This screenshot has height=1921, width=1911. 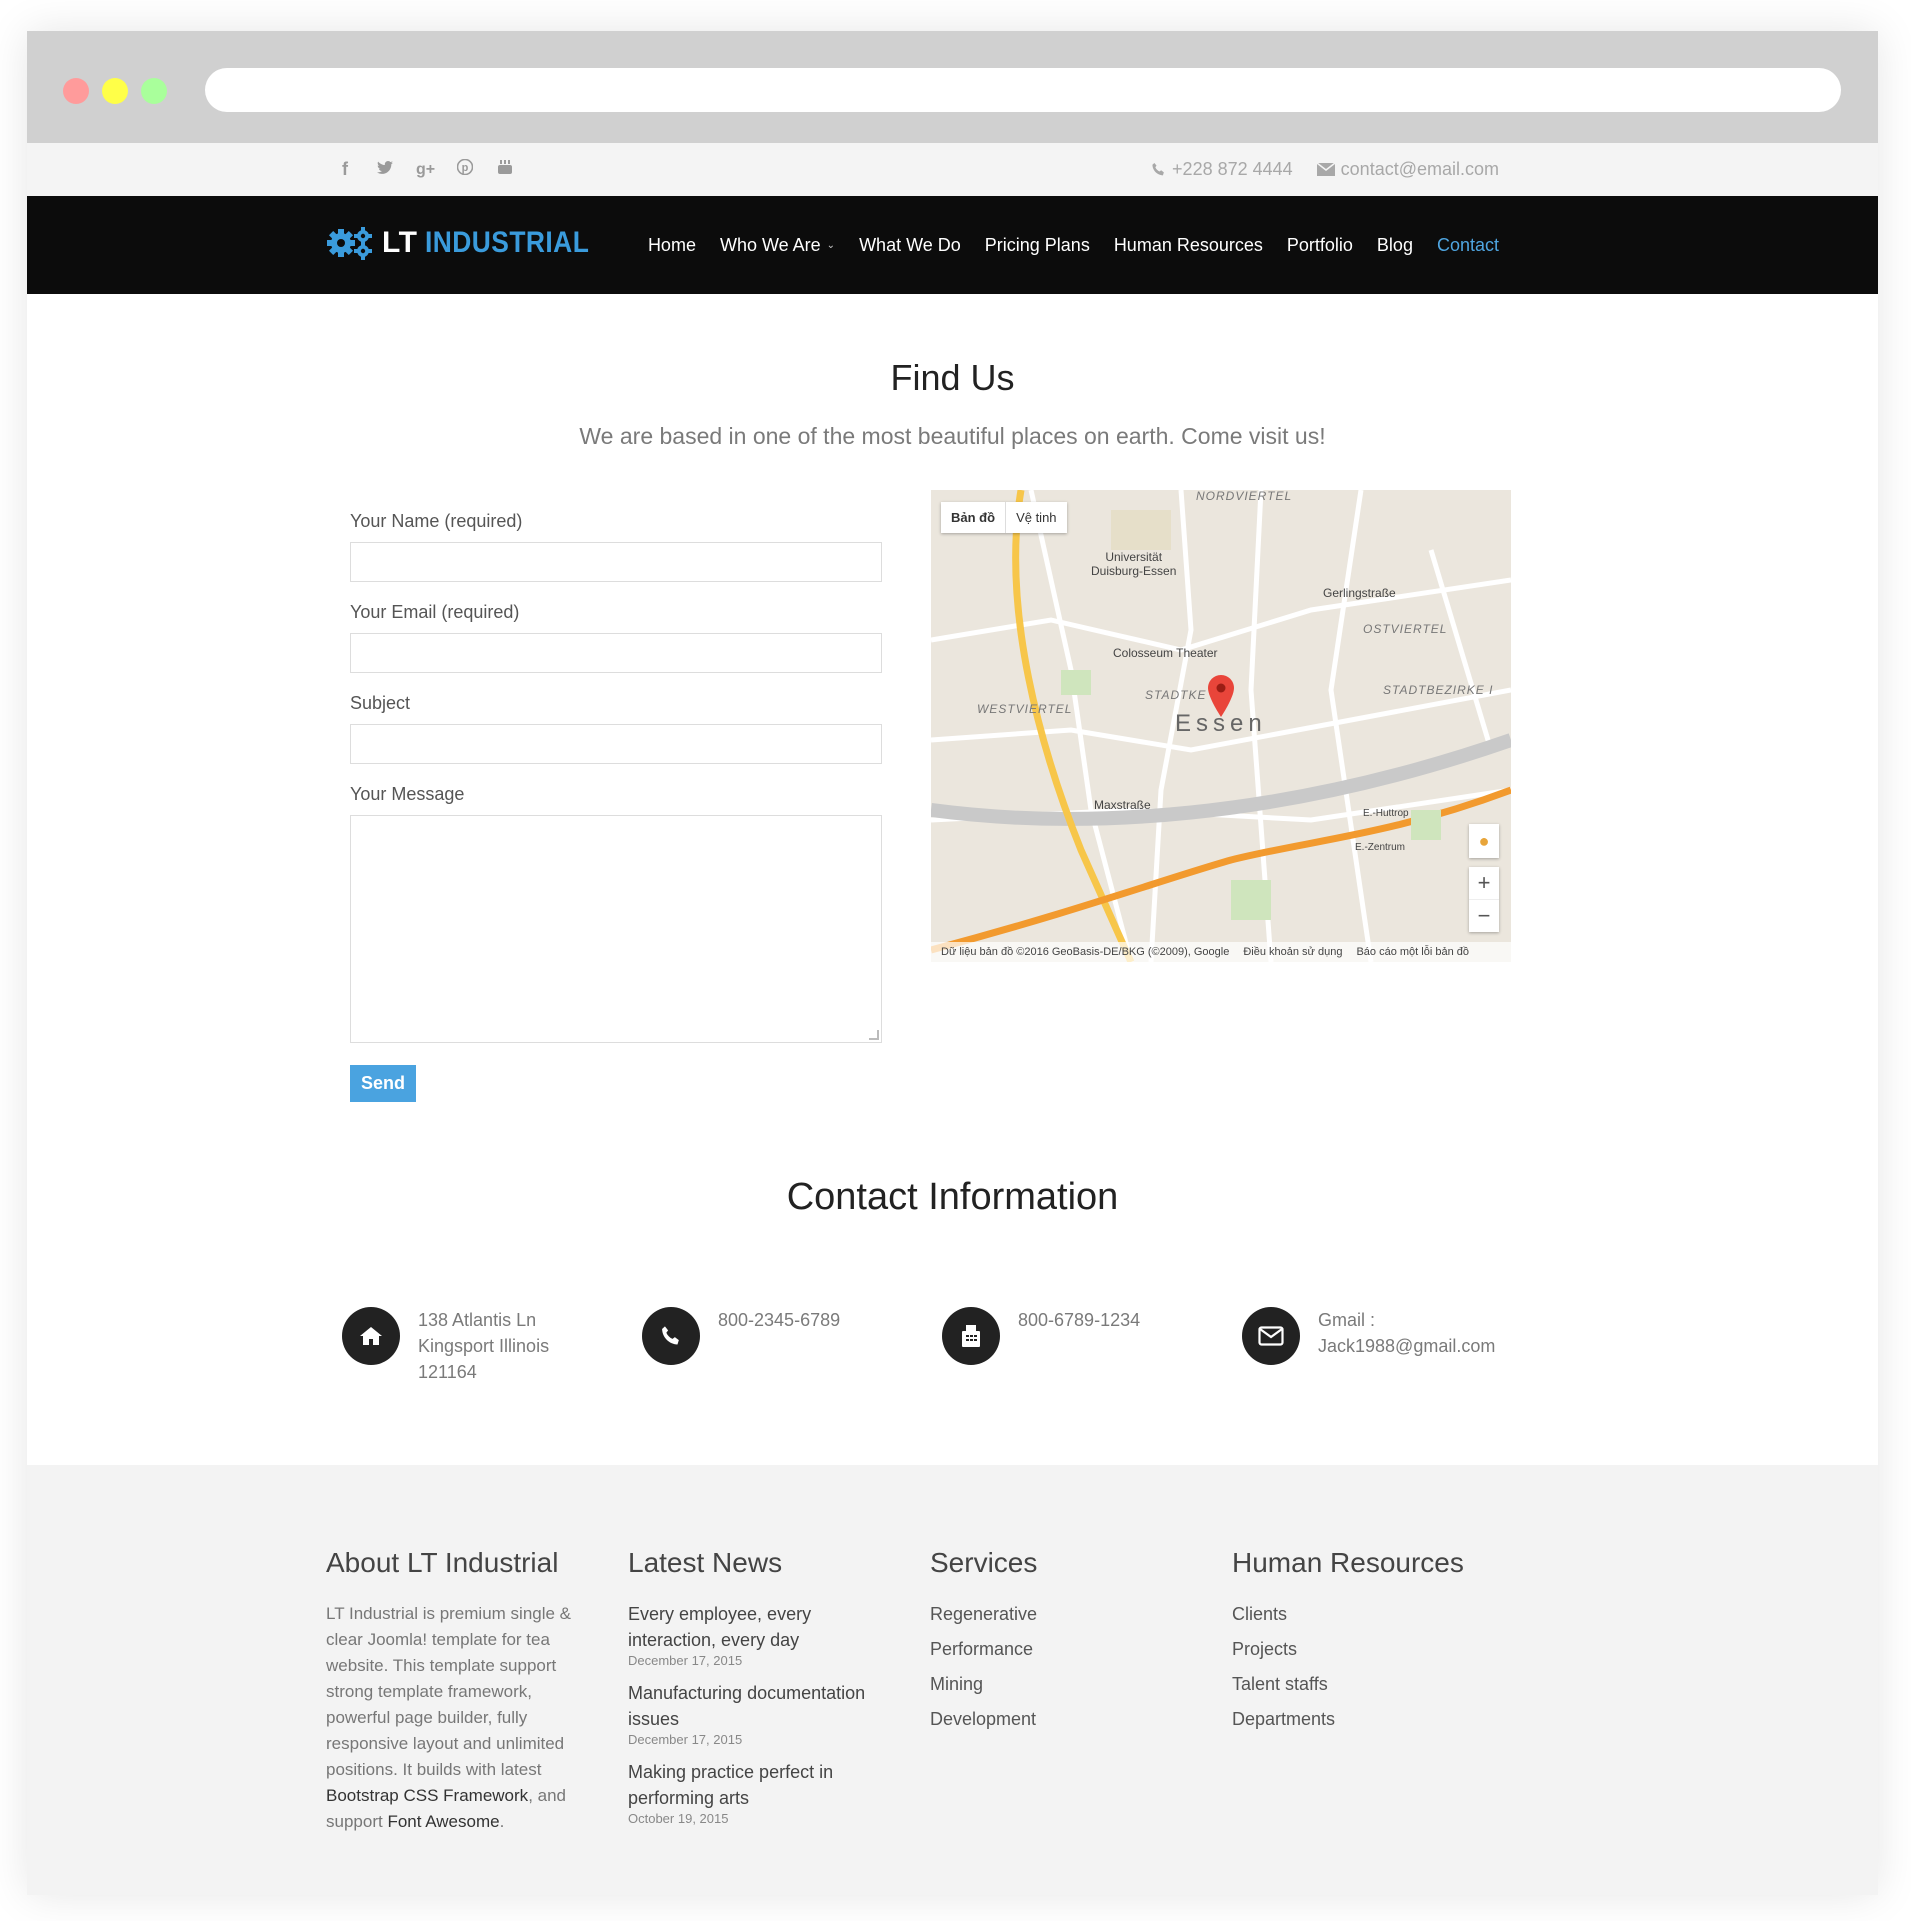 What do you see at coordinates (1221, 696) in the screenshot?
I see `map-marker-icon` at bounding box center [1221, 696].